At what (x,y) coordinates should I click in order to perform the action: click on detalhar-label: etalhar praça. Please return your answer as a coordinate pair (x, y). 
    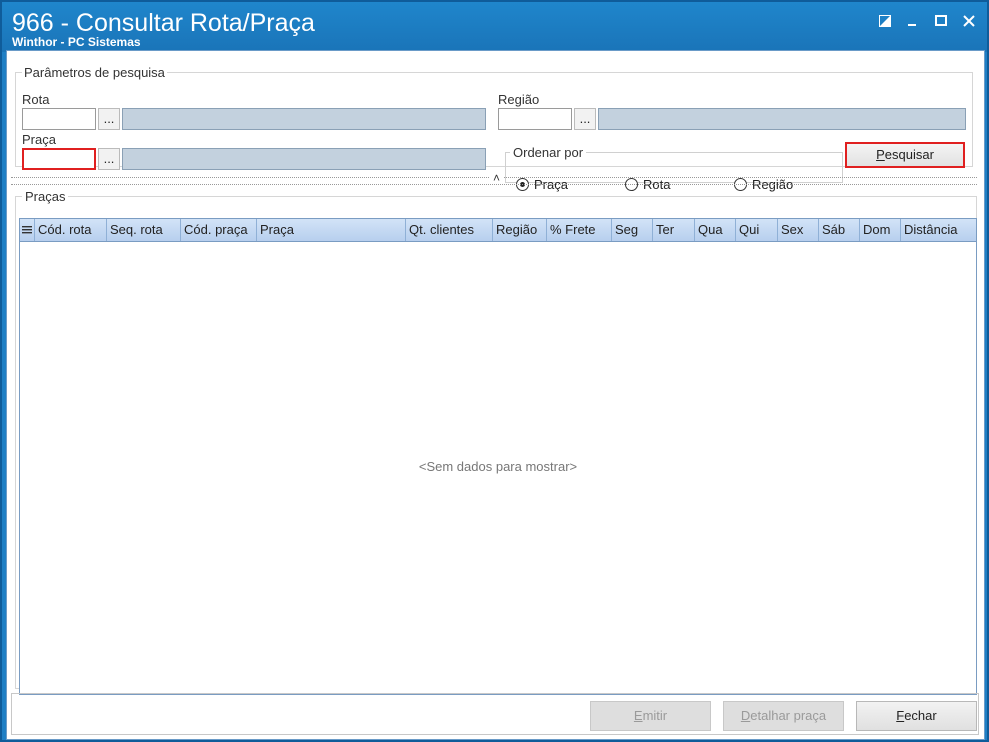
    Looking at the image, I should click on (788, 715).